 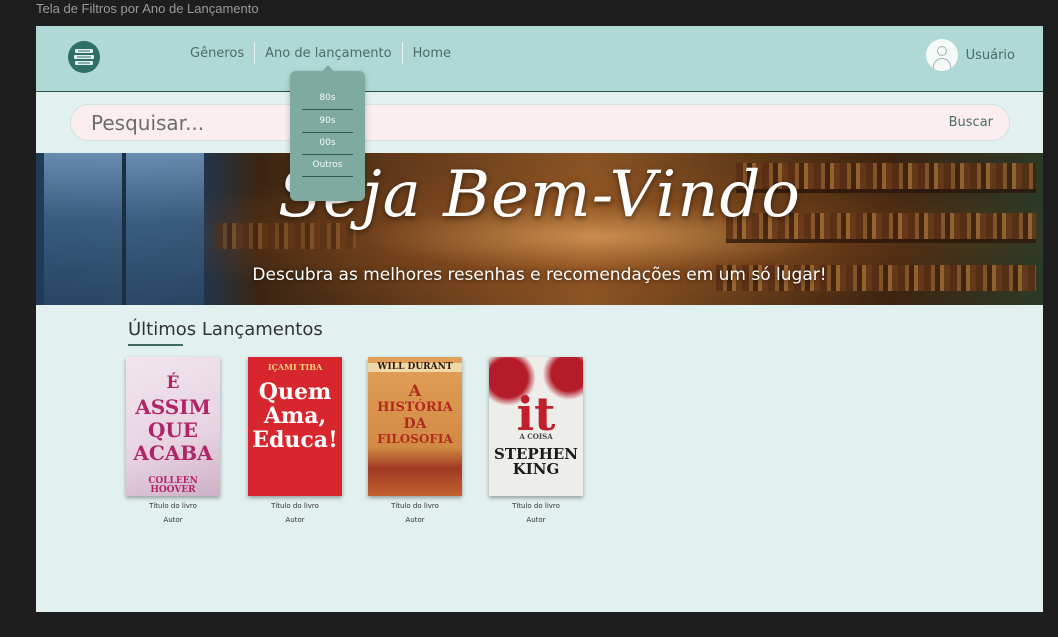 I want to click on book-cover: É ASSIM QUE ACABA COLLEEN HOOVER, so click(x=173, y=426).